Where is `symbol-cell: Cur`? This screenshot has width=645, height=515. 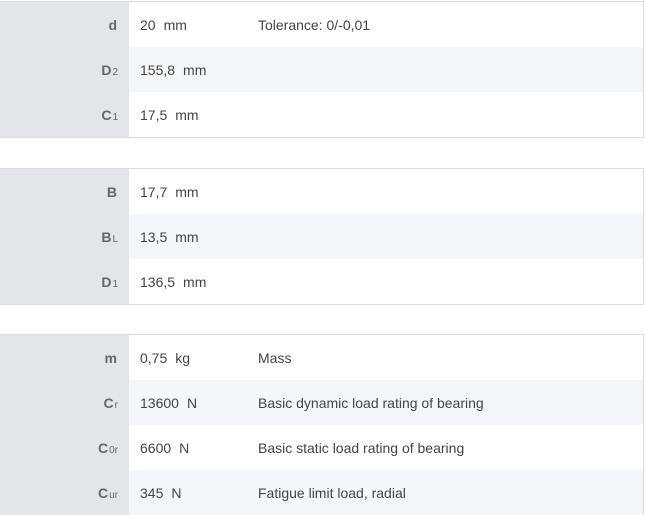
symbol-cell: Cur is located at coordinates (64, 492).